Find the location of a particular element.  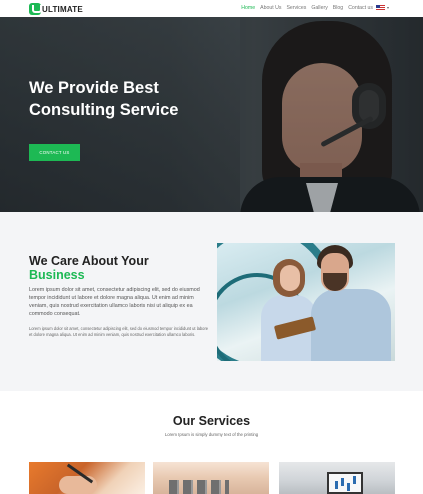

hero-title: We Provide Best Consulting Service is located at coordinates (129, 99).